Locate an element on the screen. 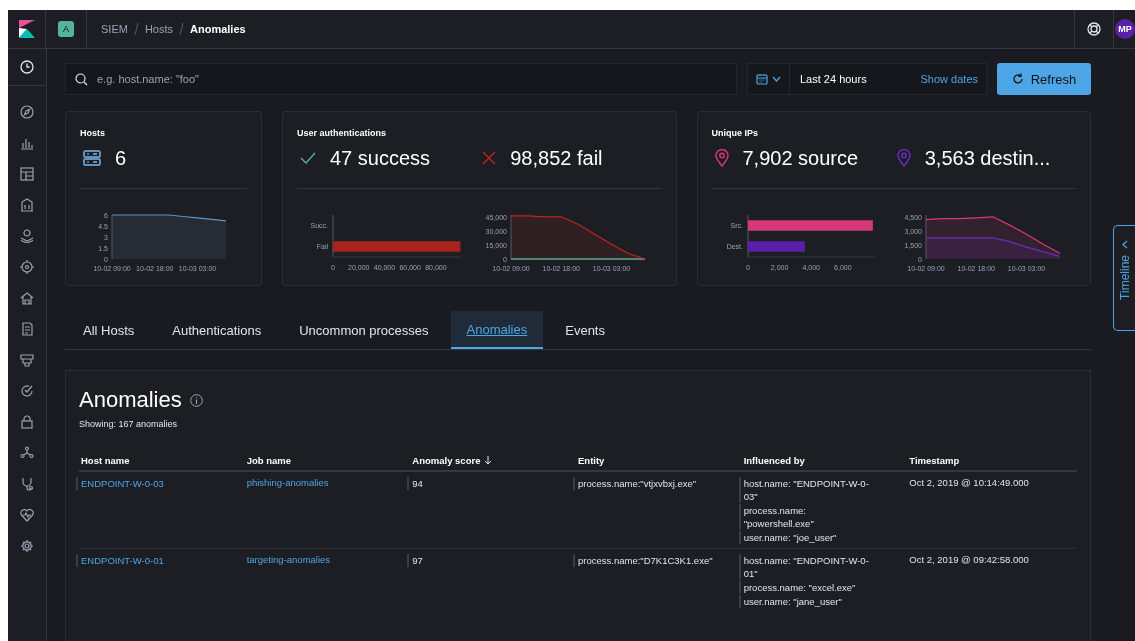 This screenshot has height=641, width=1135. table-cell: process.name:"D7K1C3K1.exe" is located at coordinates (643, 560).